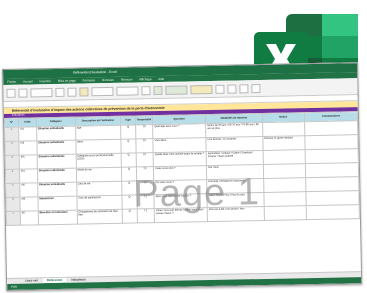 The image size is (367, 293). Describe the element at coordinates (180, 187) in the screenshot. I see `table-cell: Où vivez-vous ?` at that location.